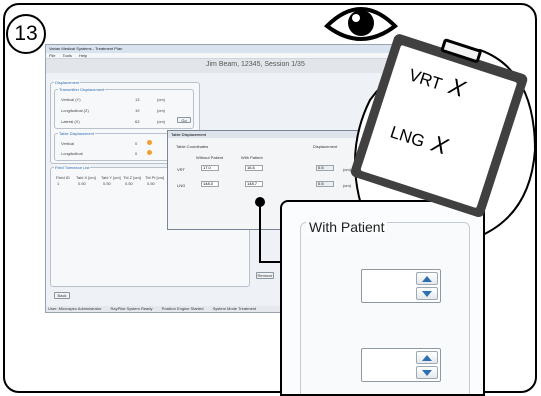 The height and width of the screenshot is (396, 541). Describe the element at coordinates (255, 64) in the screenshot. I see `patient-session-label: Jim Beam, 12345, Session 1/35` at that location.